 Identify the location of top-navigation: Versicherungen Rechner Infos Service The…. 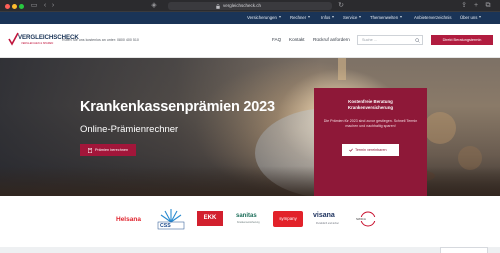
(250, 18).